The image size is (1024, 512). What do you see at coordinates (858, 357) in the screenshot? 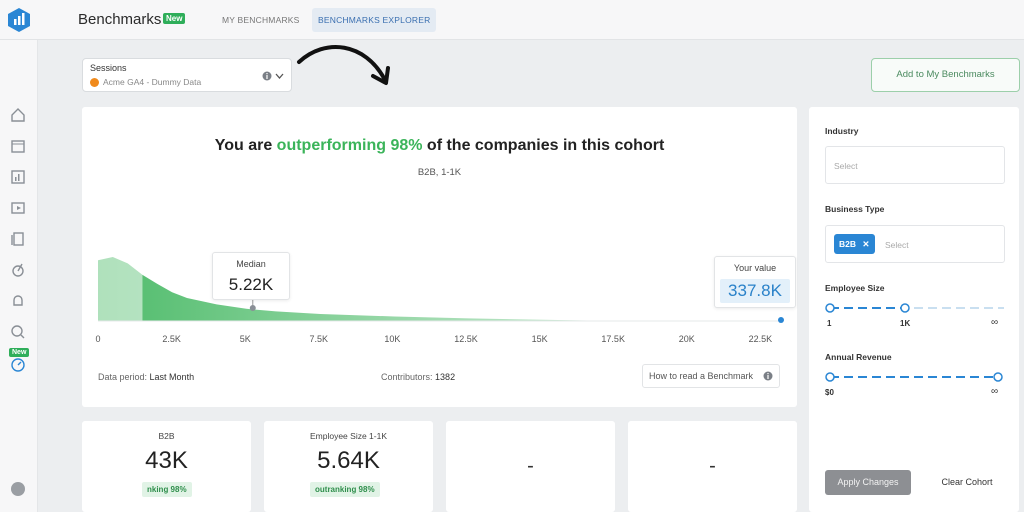
I see `annual-revenue-label: Annual Revenue` at bounding box center [858, 357].